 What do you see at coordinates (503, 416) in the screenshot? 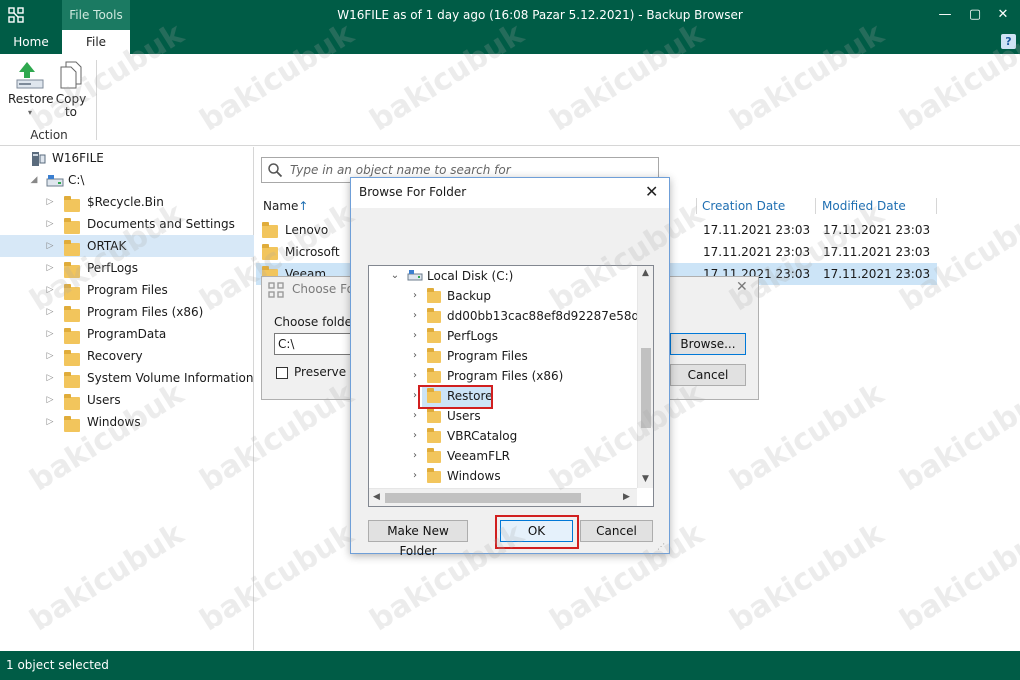
I see `browse-item-folder: › Users` at bounding box center [503, 416].